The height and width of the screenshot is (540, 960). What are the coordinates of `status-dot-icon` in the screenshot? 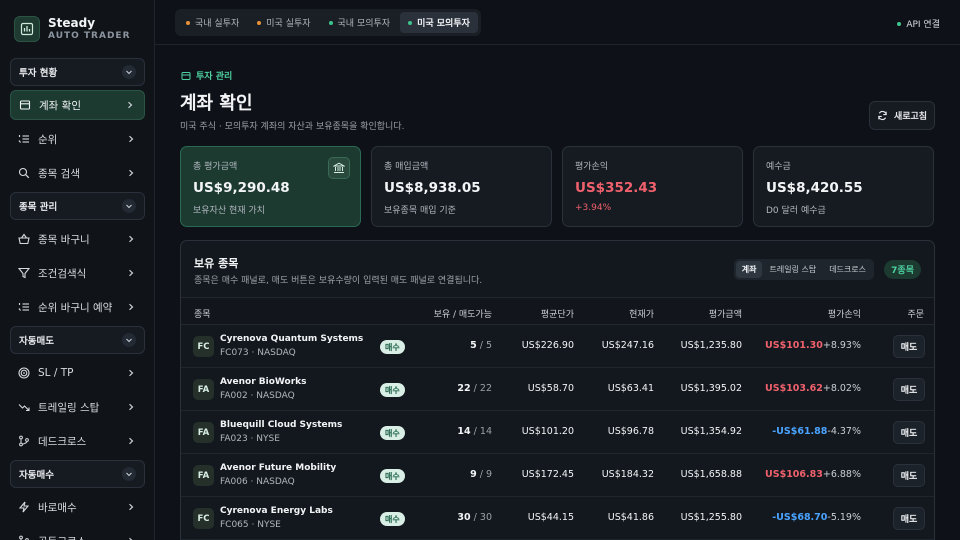 It's located at (410, 22).